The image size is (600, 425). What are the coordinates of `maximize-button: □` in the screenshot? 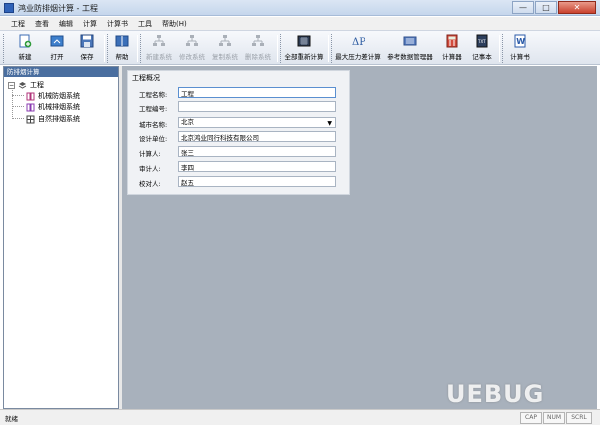 It's located at (546, 7).